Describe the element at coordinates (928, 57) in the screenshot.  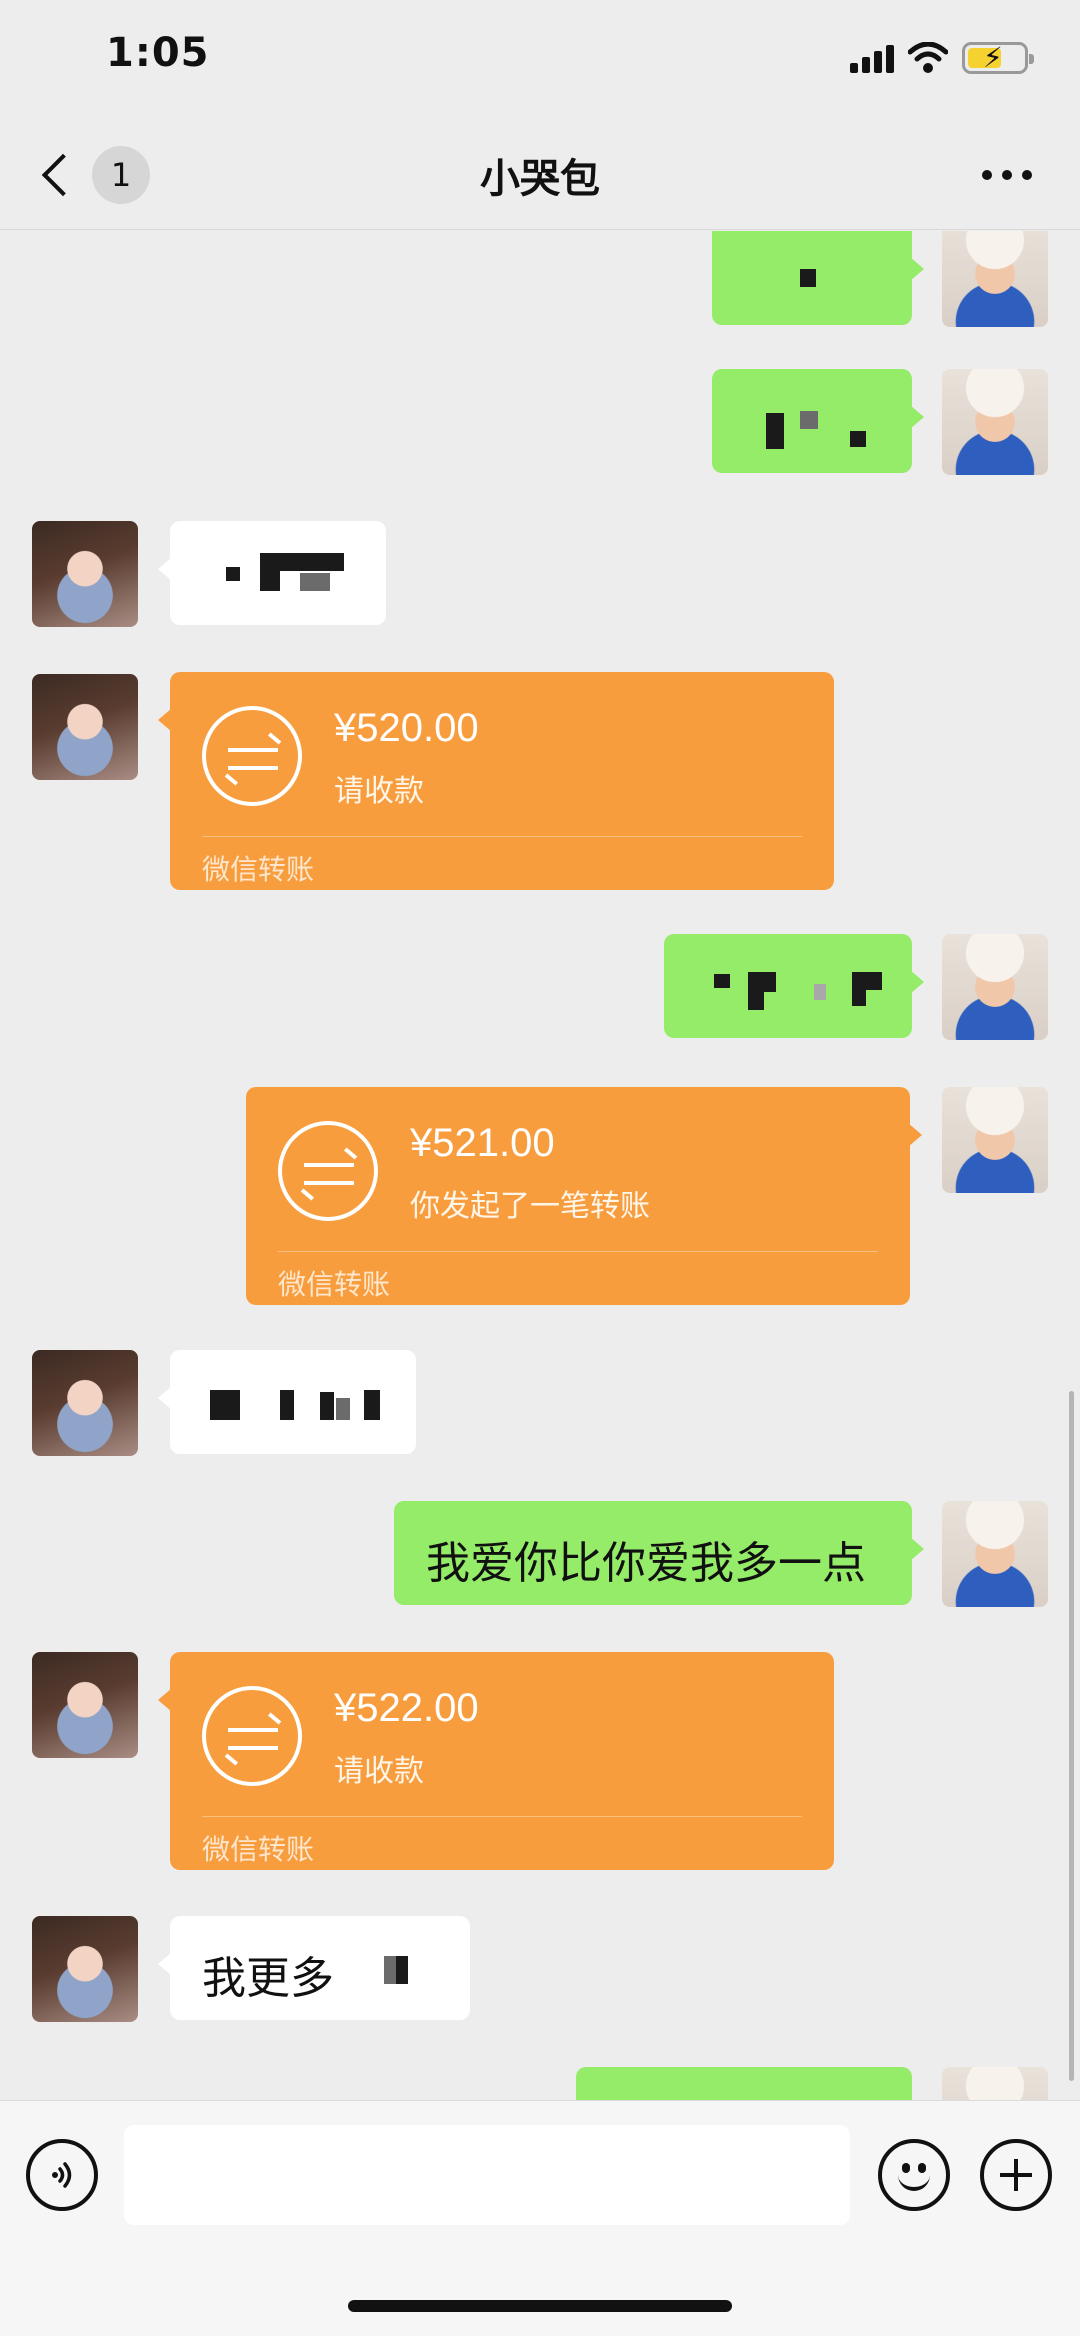
I see `wifi-icon` at that location.